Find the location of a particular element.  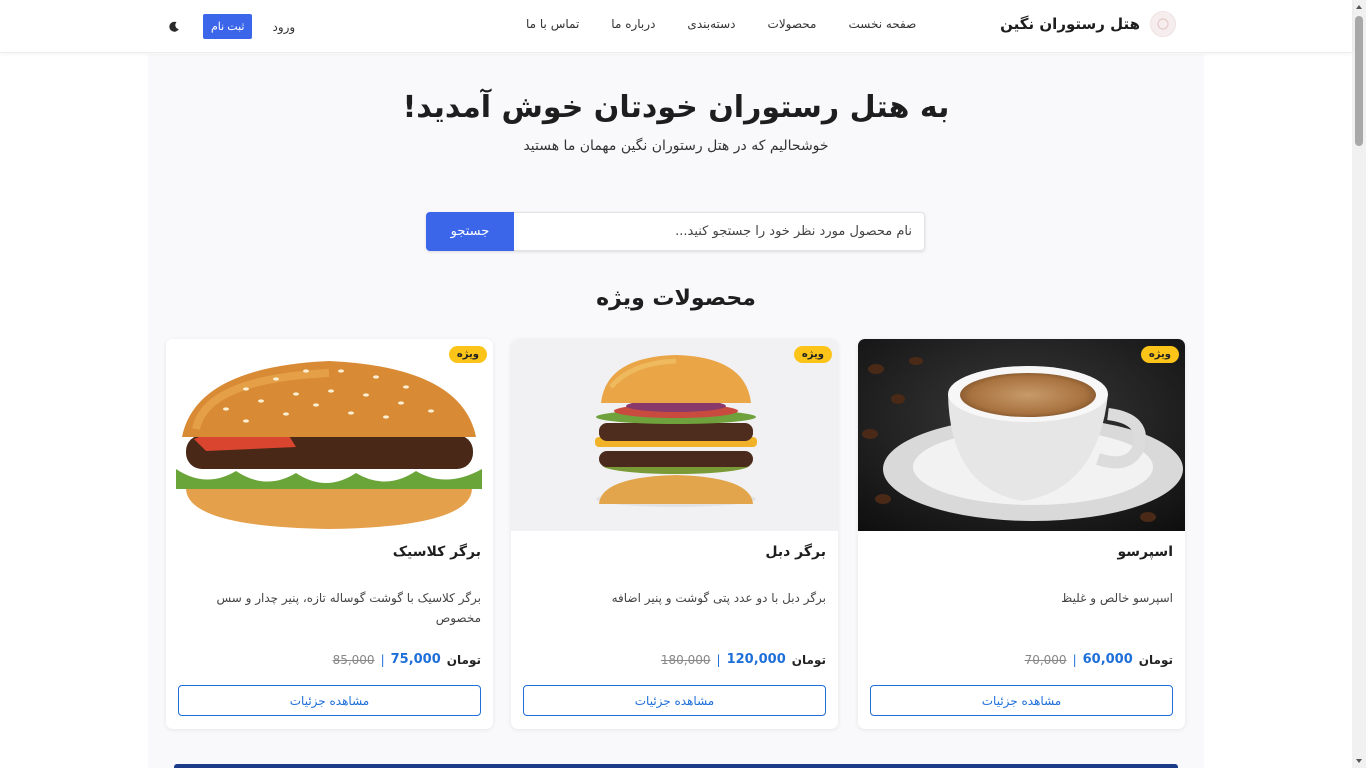

old-price: 85,000 is located at coordinates (353, 659).